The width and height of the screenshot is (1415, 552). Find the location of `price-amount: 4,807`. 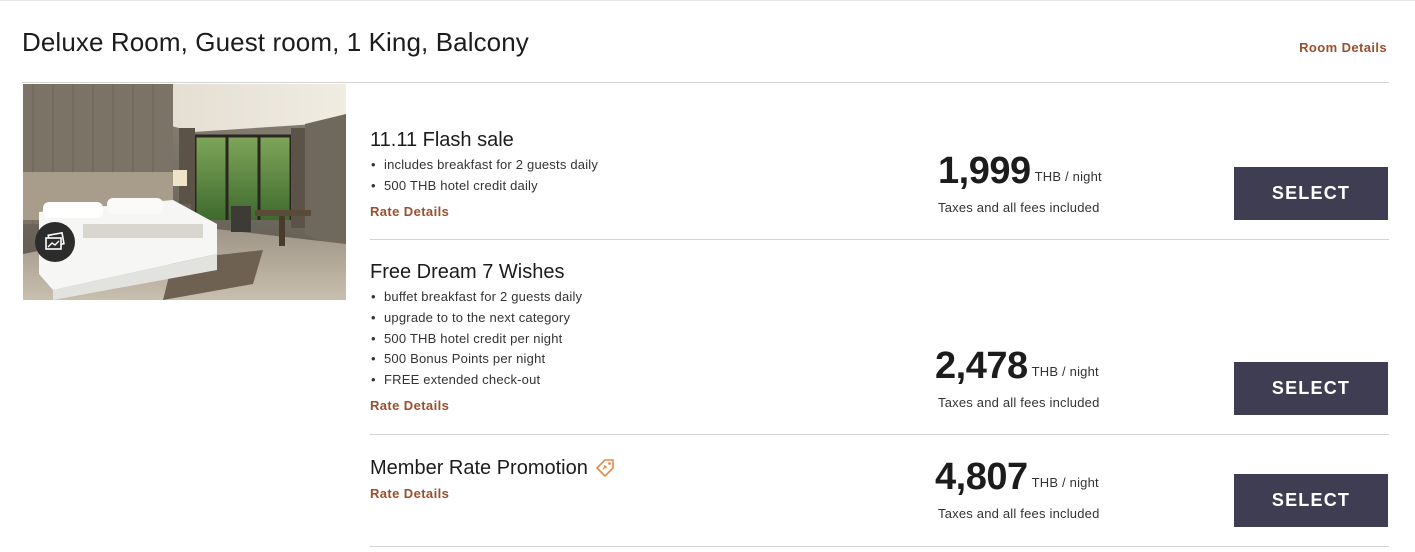

price-amount: 4,807 is located at coordinates (981, 477).